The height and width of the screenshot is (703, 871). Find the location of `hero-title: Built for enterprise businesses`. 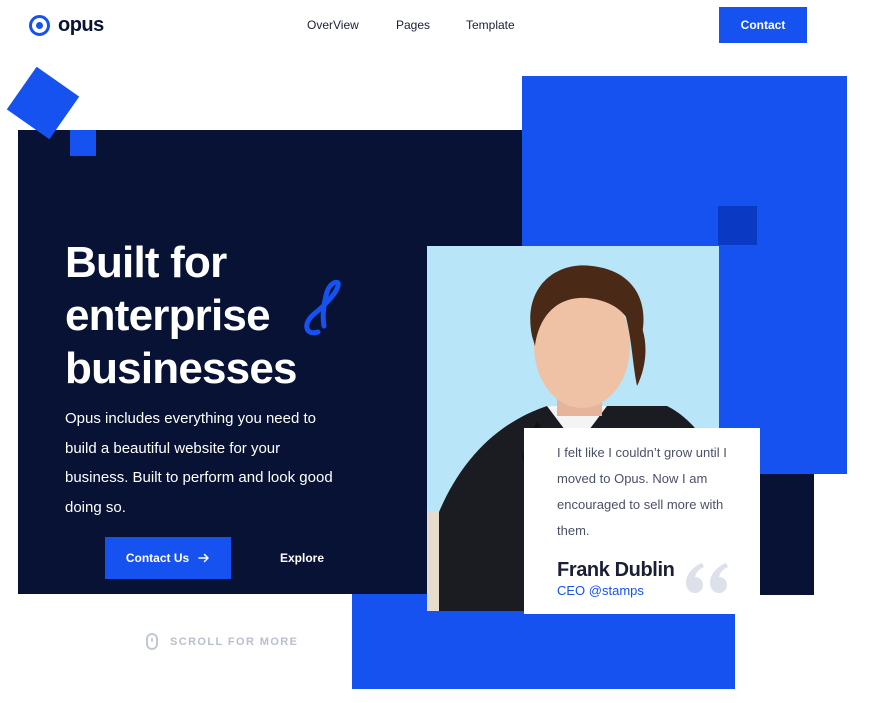

hero-title: Built for enterprise businesses is located at coordinates (181, 315).